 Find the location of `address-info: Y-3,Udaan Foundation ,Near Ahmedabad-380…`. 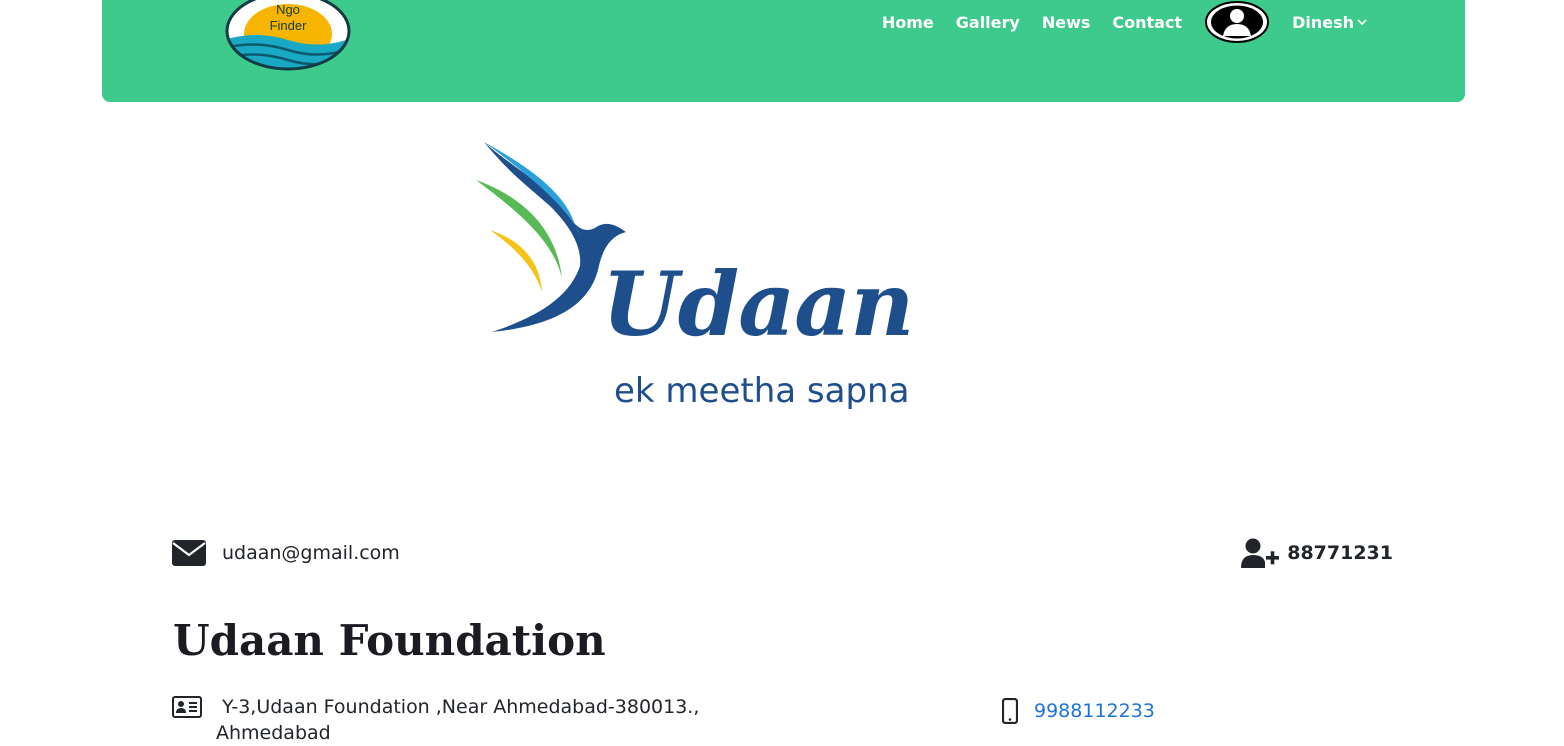

address-info: Y-3,Udaan Foundation ,Near Ahmedabad-380… is located at coordinates (452, 720).